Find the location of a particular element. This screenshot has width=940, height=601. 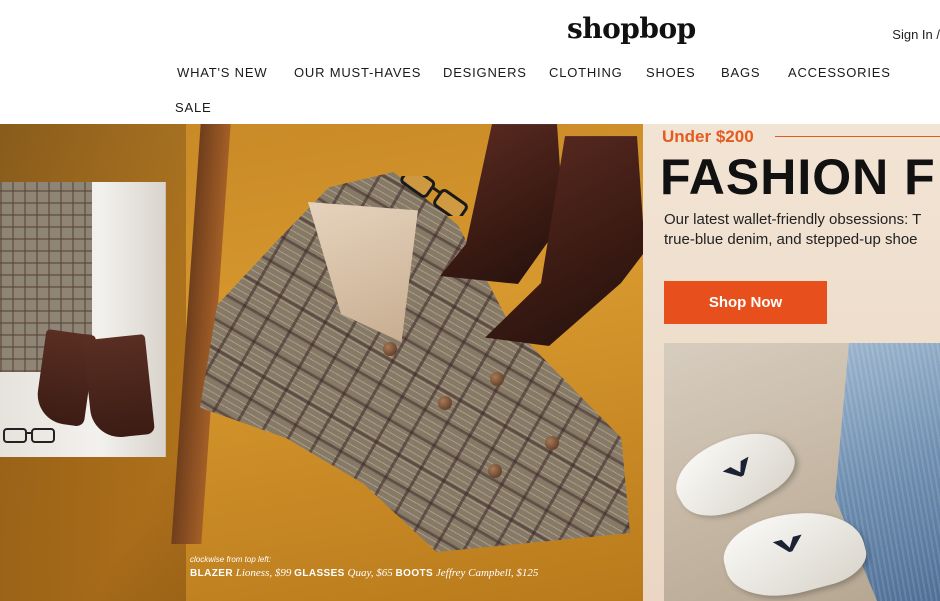

nav-our-must-haves: OUR MUST-HAVES is located at coordinates (357, 72).